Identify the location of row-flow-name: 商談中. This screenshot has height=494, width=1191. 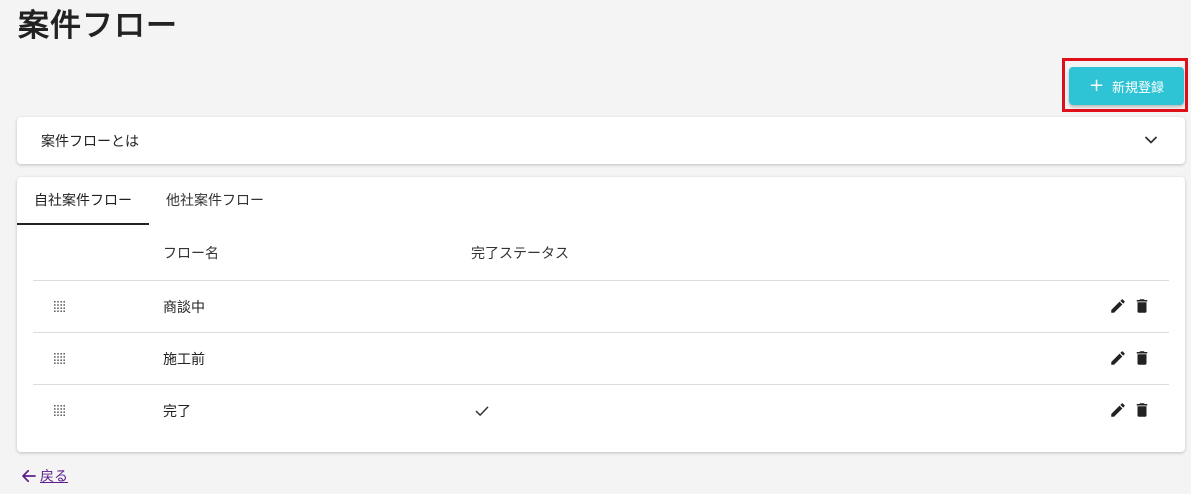
(184, 308).